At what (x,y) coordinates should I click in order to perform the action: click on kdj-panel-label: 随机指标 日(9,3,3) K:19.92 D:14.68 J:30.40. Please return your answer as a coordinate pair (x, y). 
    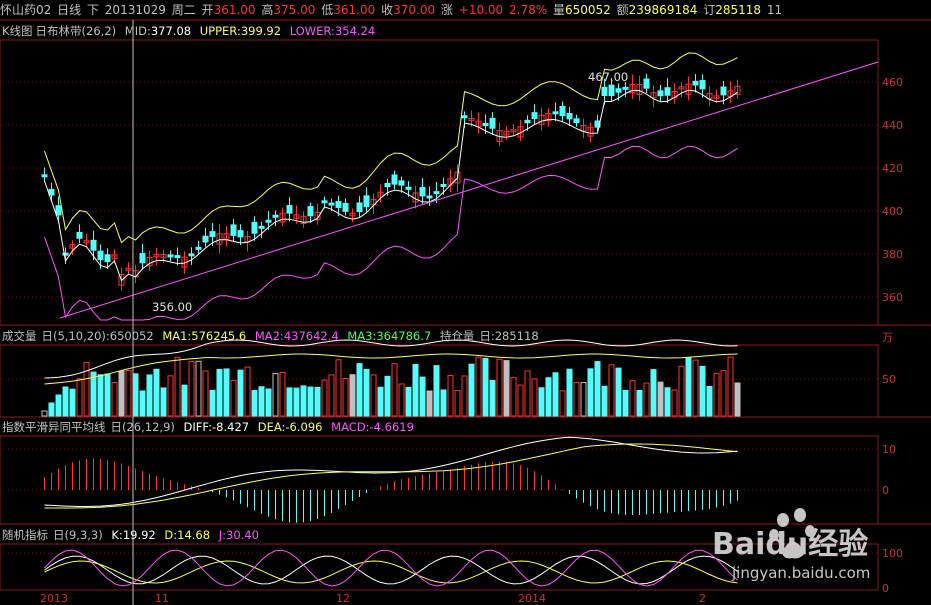
    Looking at the image, I should click on (133, 535).